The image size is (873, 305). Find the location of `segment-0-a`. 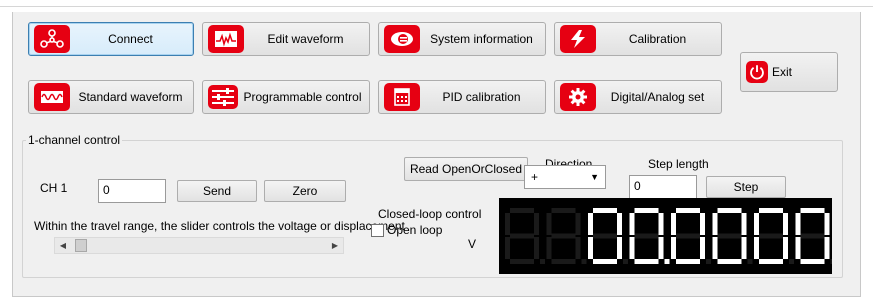

segment-0-a is located at coordinates (522, 210).